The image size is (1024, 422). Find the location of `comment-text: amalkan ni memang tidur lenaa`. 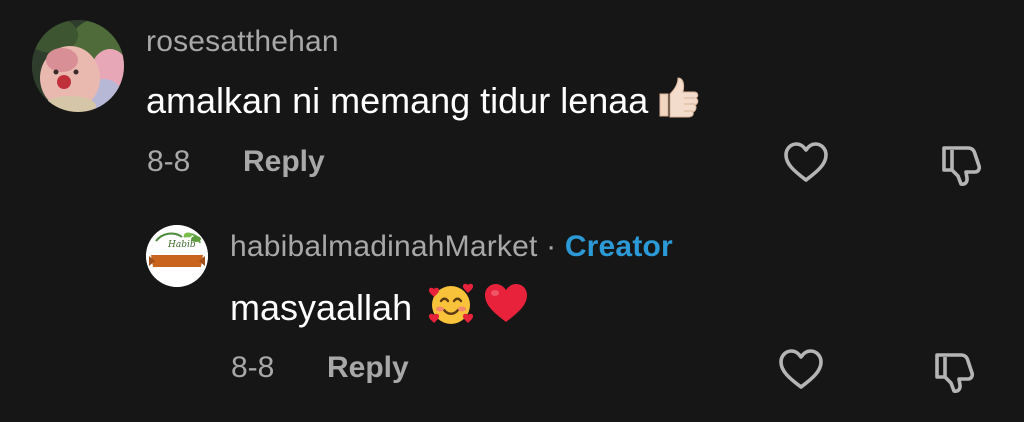

comment-text: amalkan ni memang tidur lenaa is located at coordinates (397, 100).